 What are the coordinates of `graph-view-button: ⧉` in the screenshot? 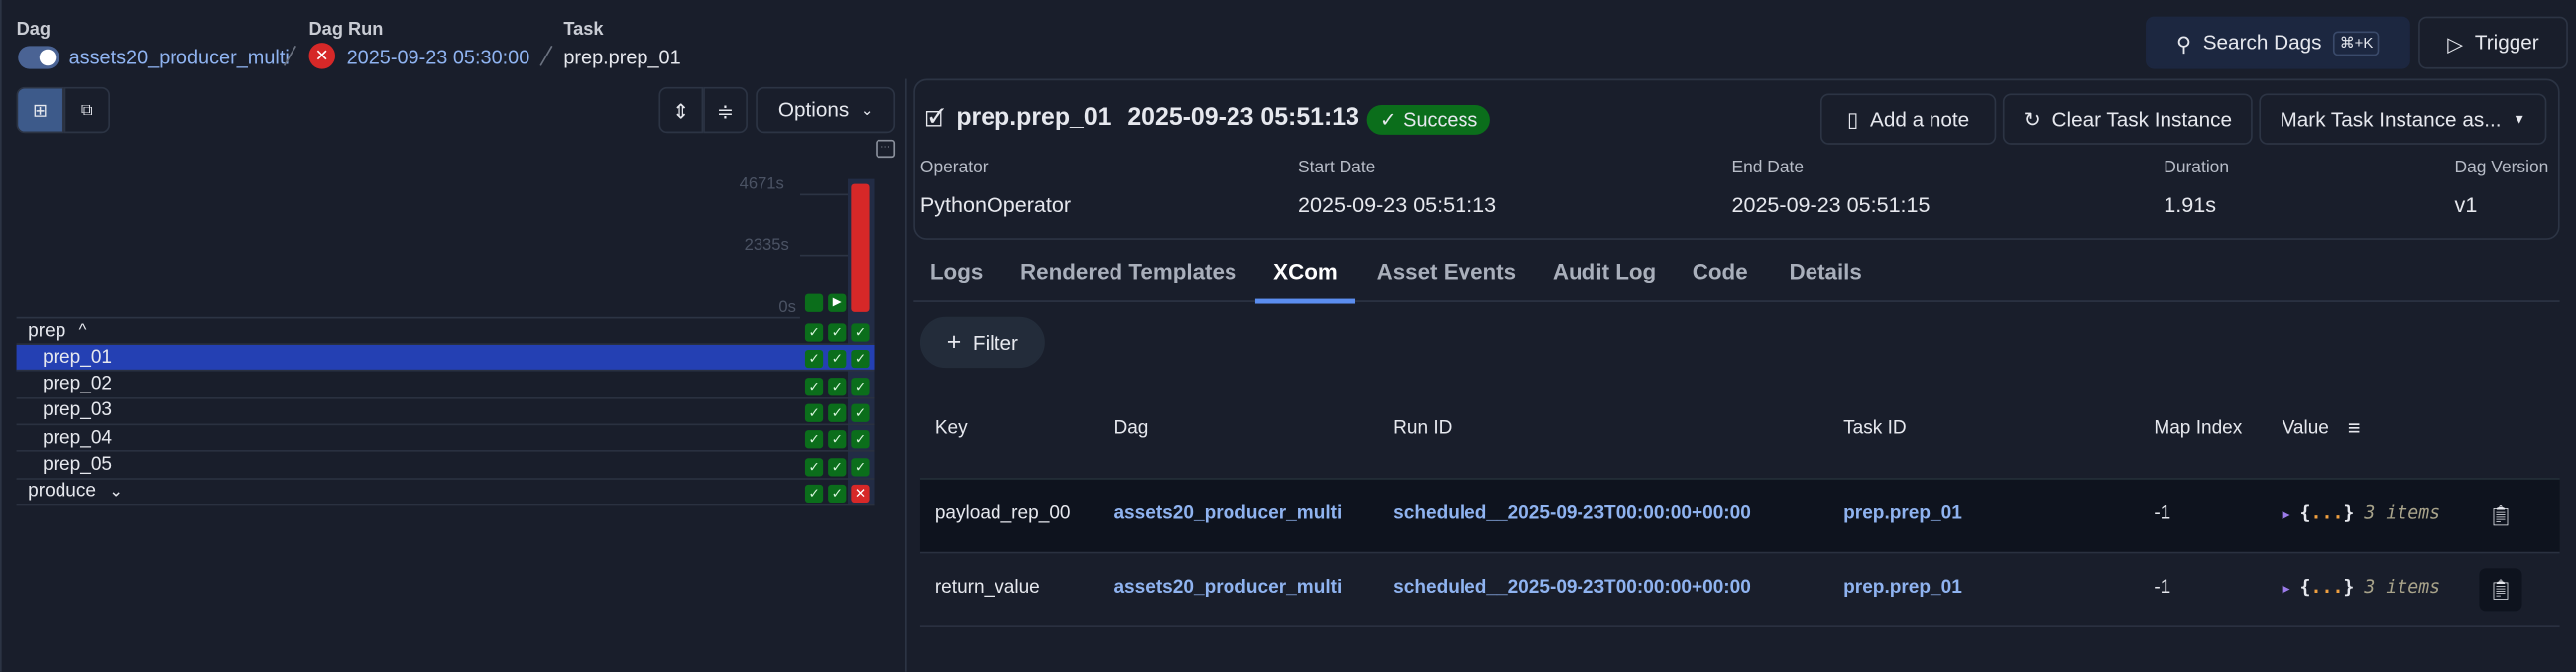 It's located at (87, 110).